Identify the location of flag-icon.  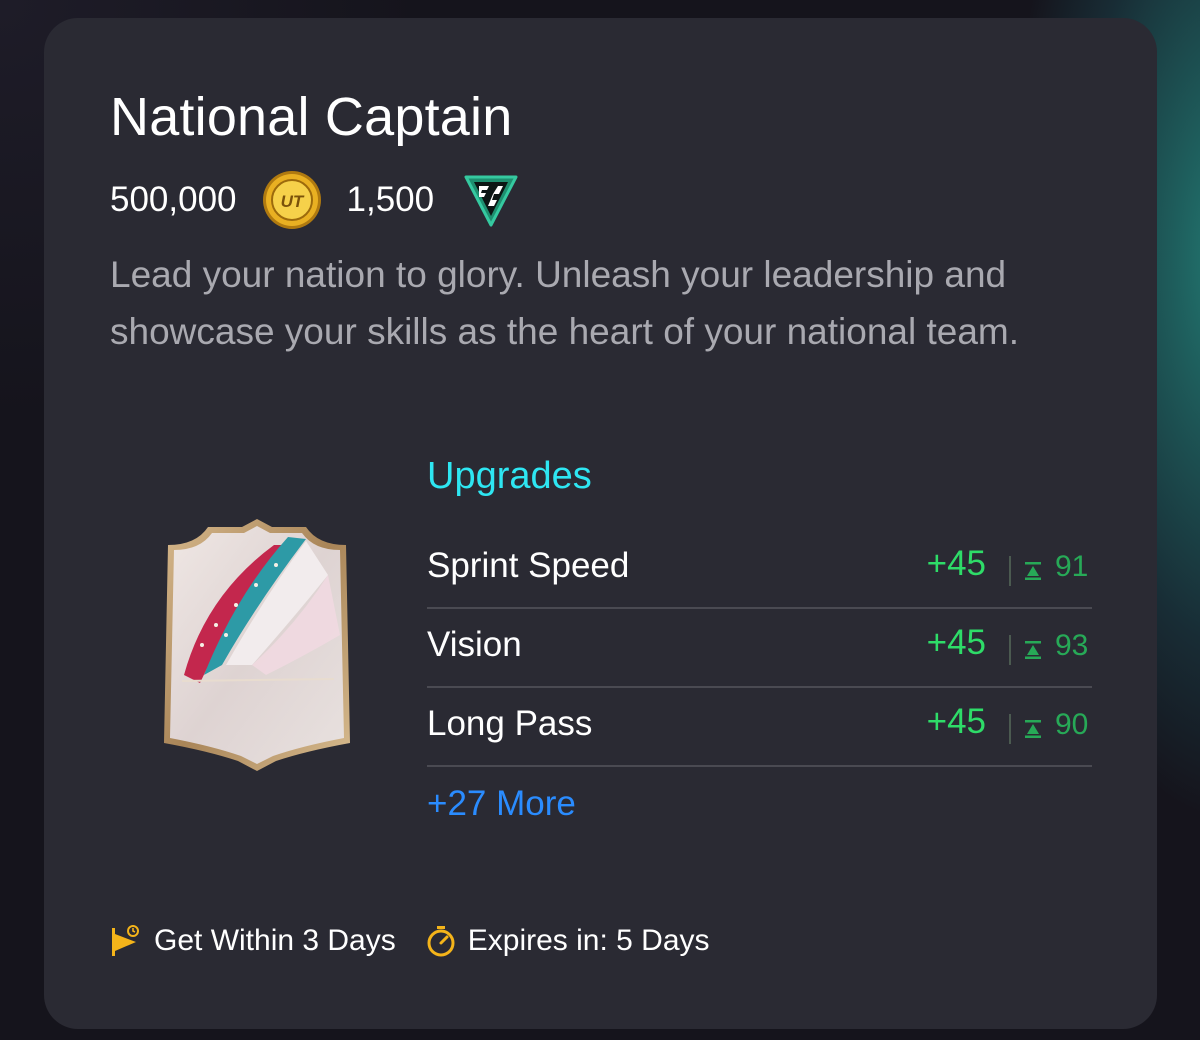
(125, 940).